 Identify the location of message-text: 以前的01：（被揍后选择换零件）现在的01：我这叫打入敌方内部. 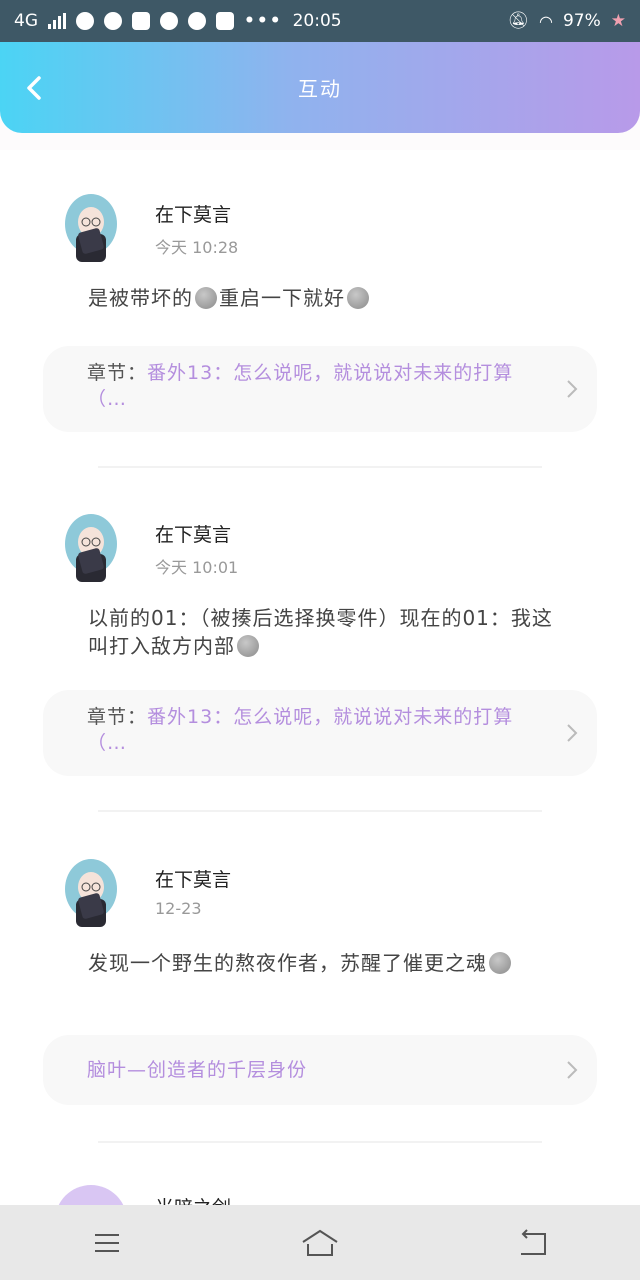
(320, 632).